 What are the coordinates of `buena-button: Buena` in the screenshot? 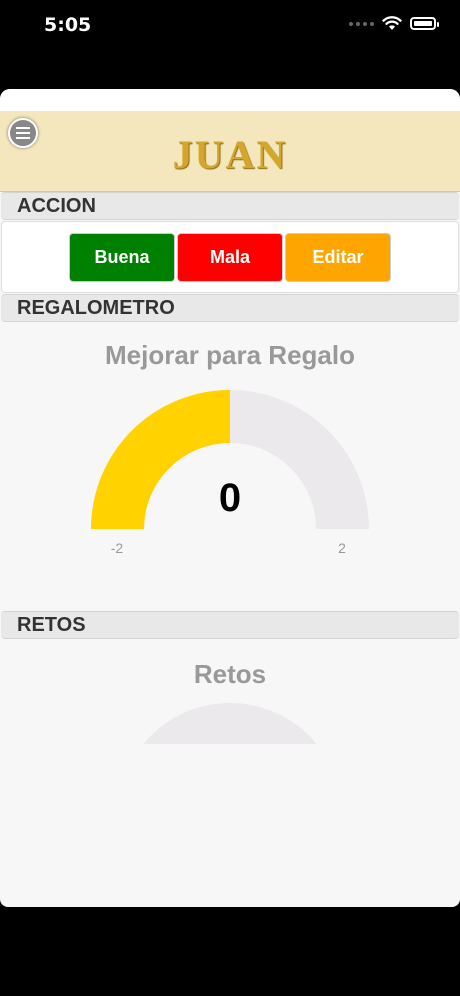 It's located at (122, 257).